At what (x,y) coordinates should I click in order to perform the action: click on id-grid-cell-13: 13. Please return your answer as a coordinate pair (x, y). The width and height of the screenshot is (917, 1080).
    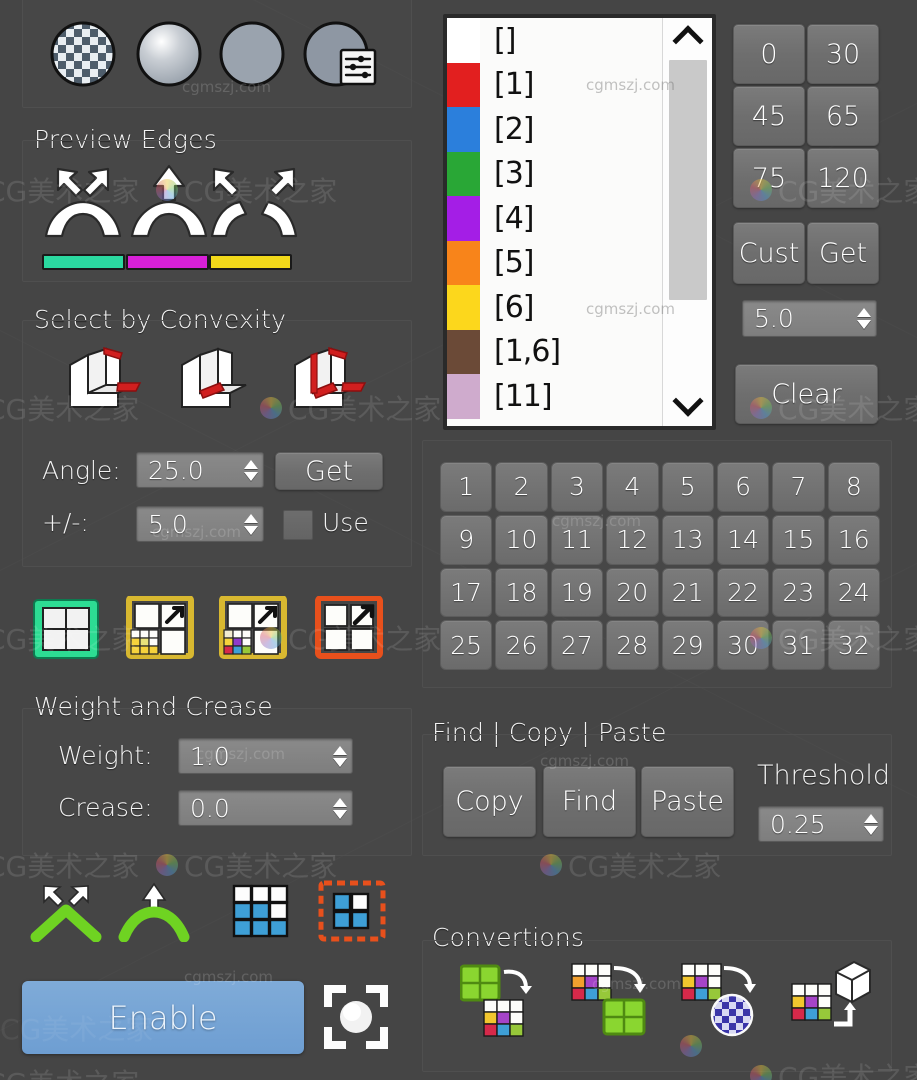
    Looking at the image, I should click on (687, 539).